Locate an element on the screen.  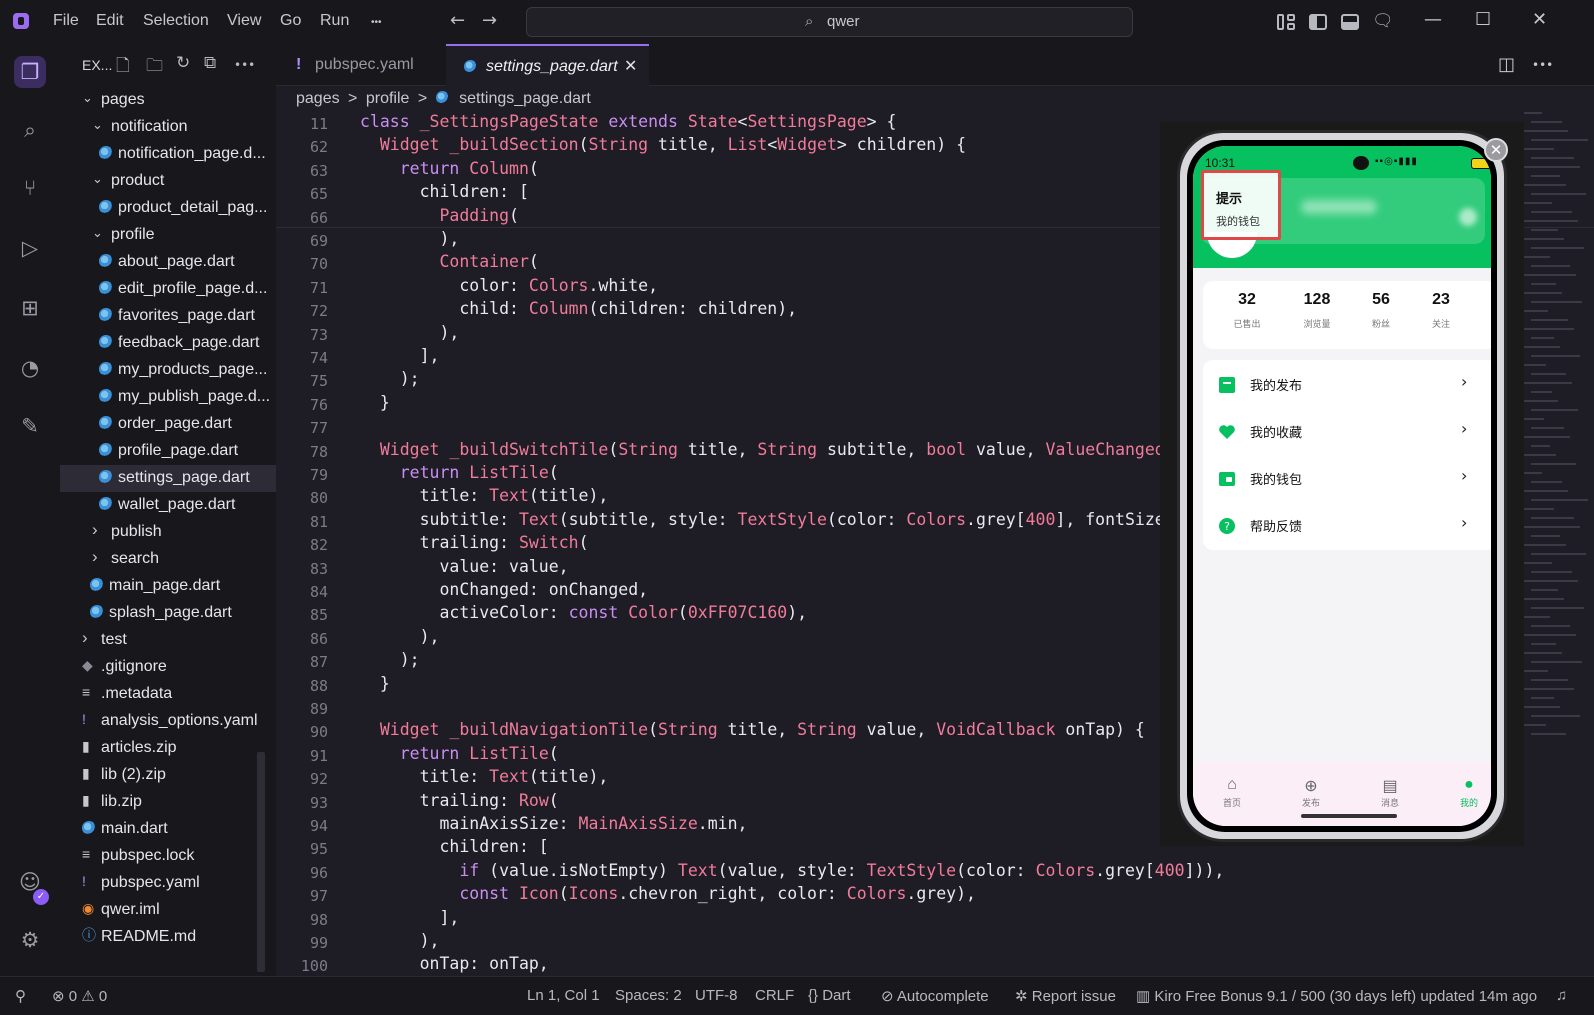
toggle-sidebar-icon is located at coordinates (1318, 22).